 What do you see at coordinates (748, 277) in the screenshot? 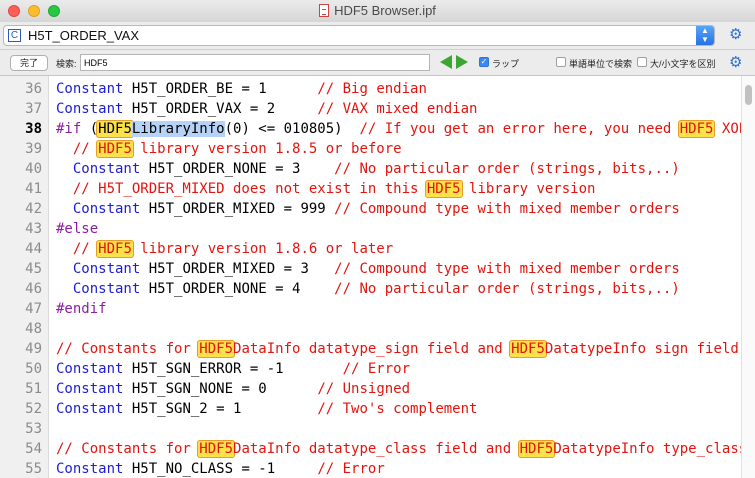
I see `vertical-scrollbar` at bounding box center [748, 277].